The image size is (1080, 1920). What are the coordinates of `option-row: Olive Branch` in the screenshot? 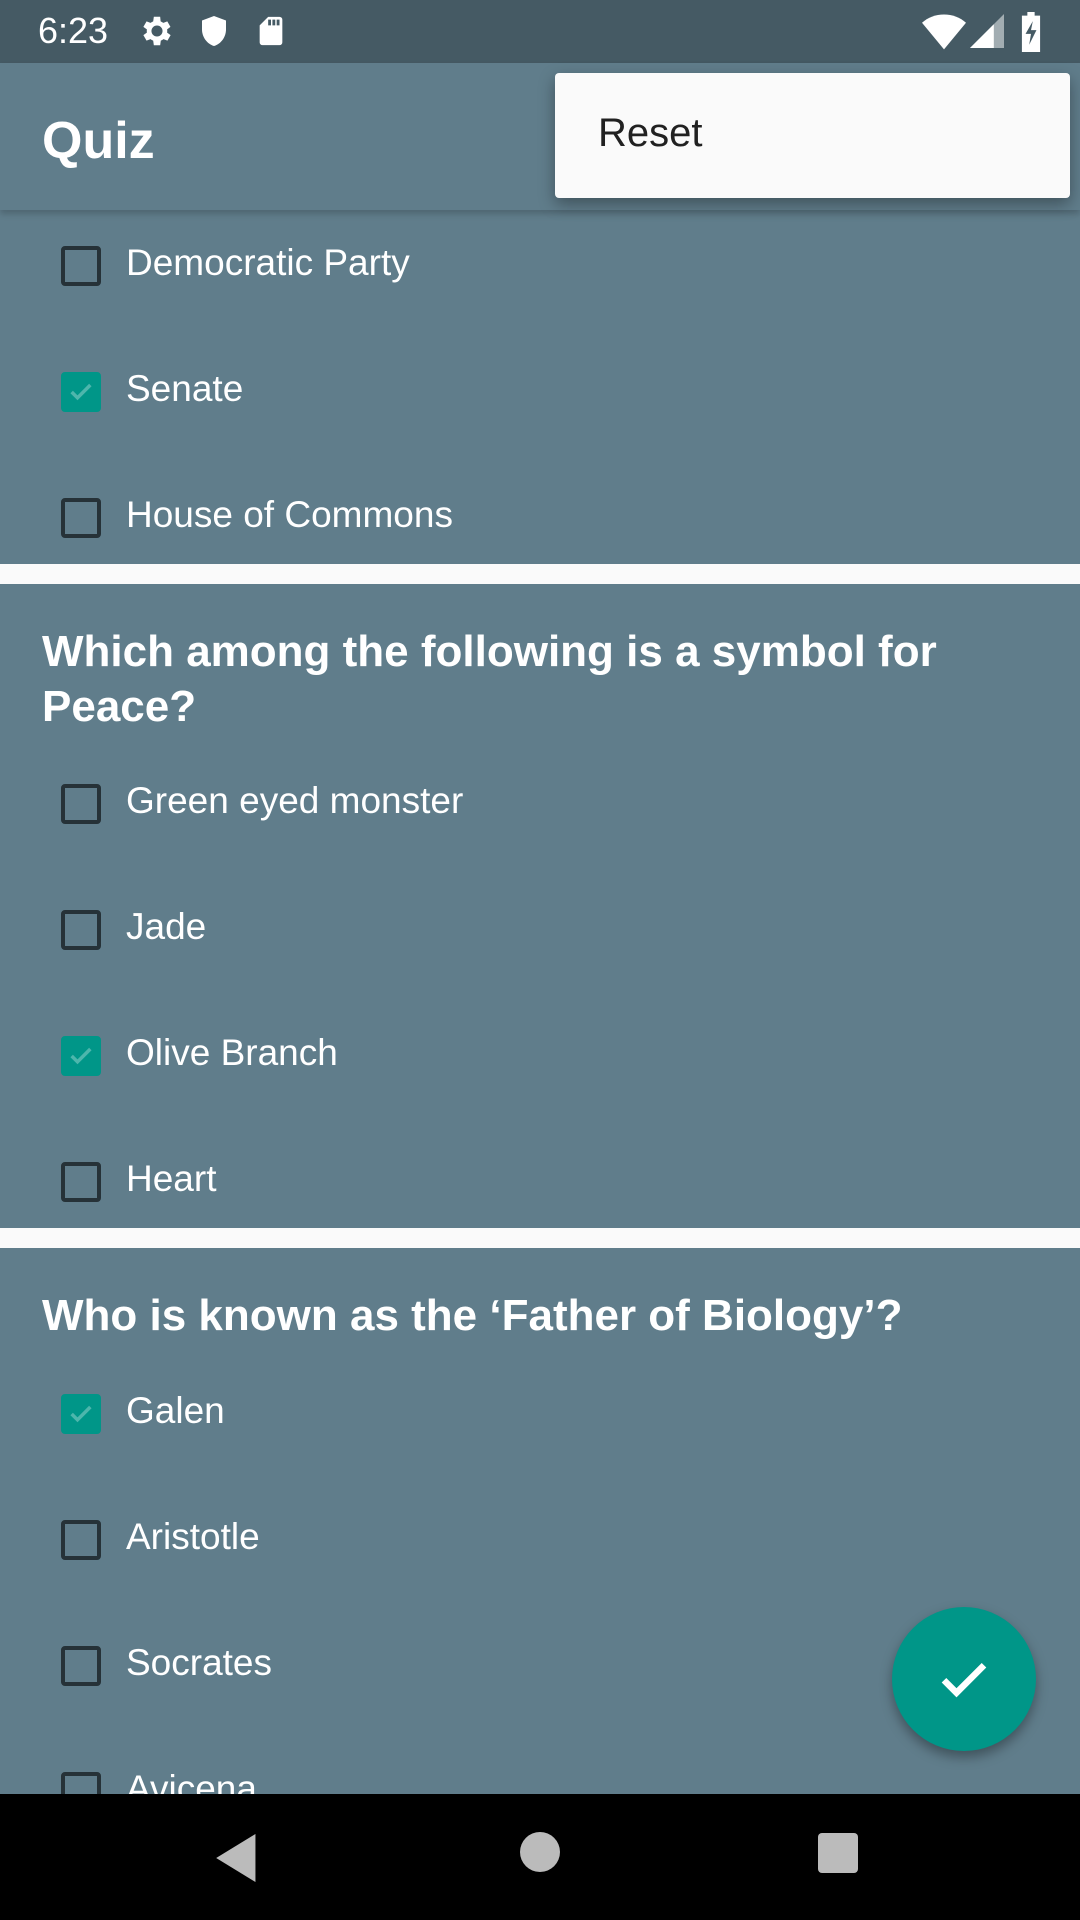 It's located at (540, 1084).